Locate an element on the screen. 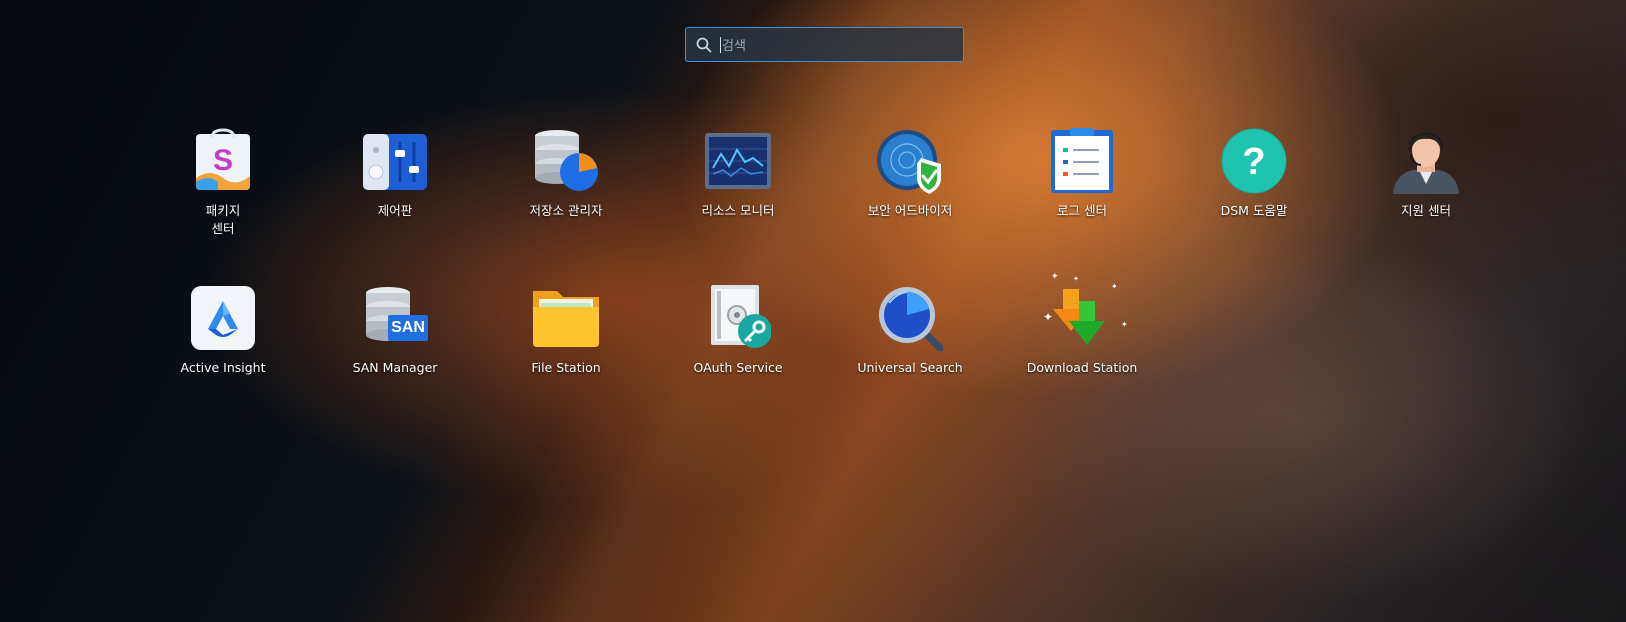  package-center-icon: S is located at coordinates (223, 161).